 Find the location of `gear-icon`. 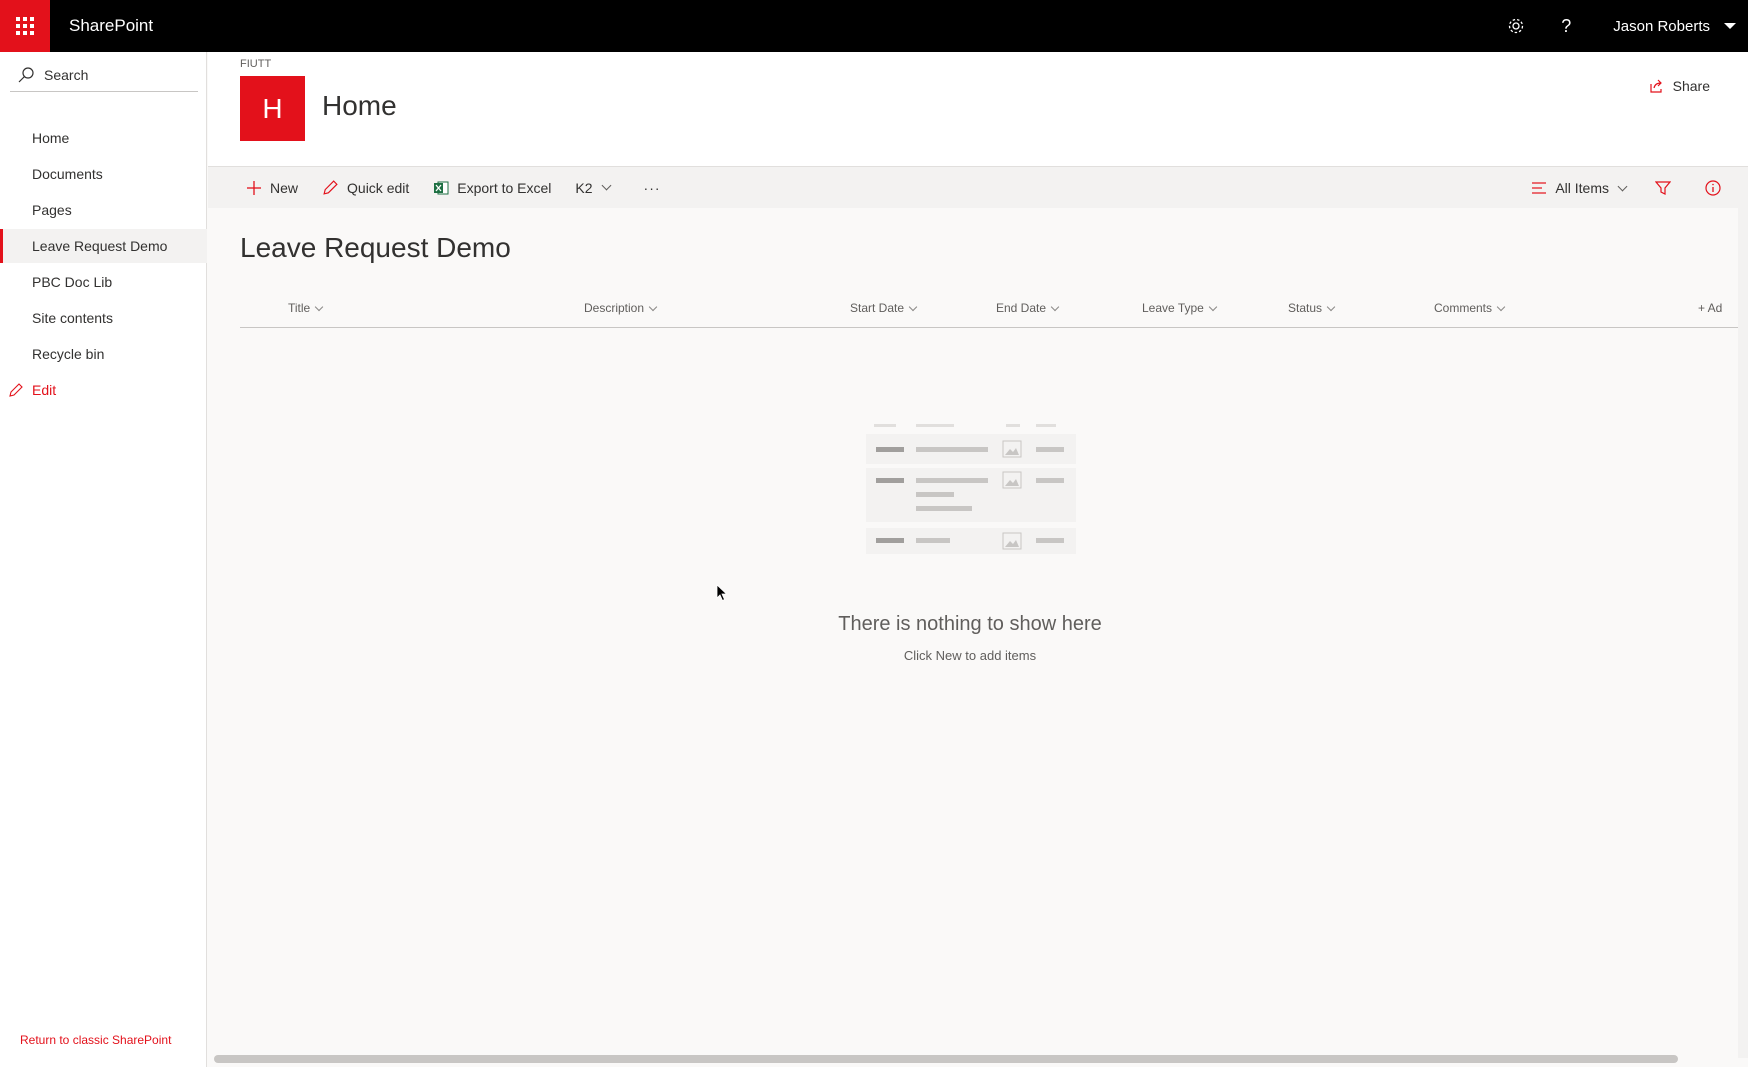

gear-icon is located at coordinates (1516, 26).